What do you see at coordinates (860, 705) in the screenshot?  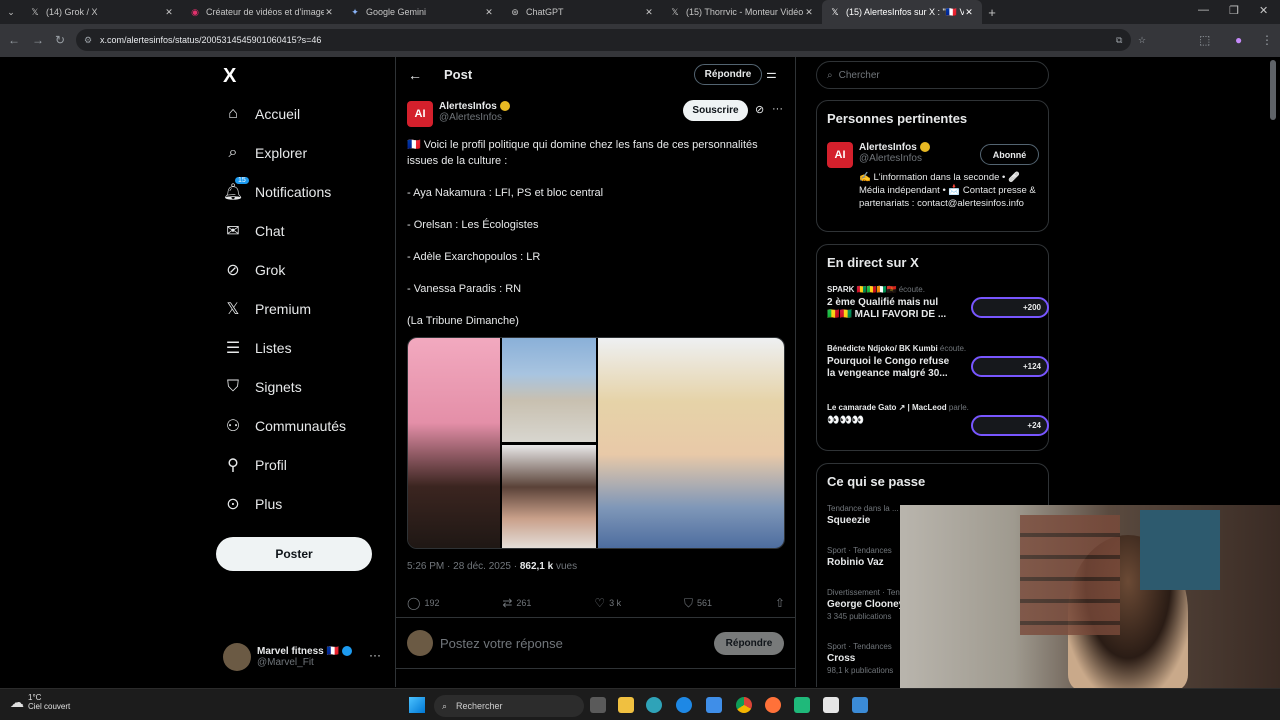 I see `app-blue-icon` at bounding box center [860, 705].